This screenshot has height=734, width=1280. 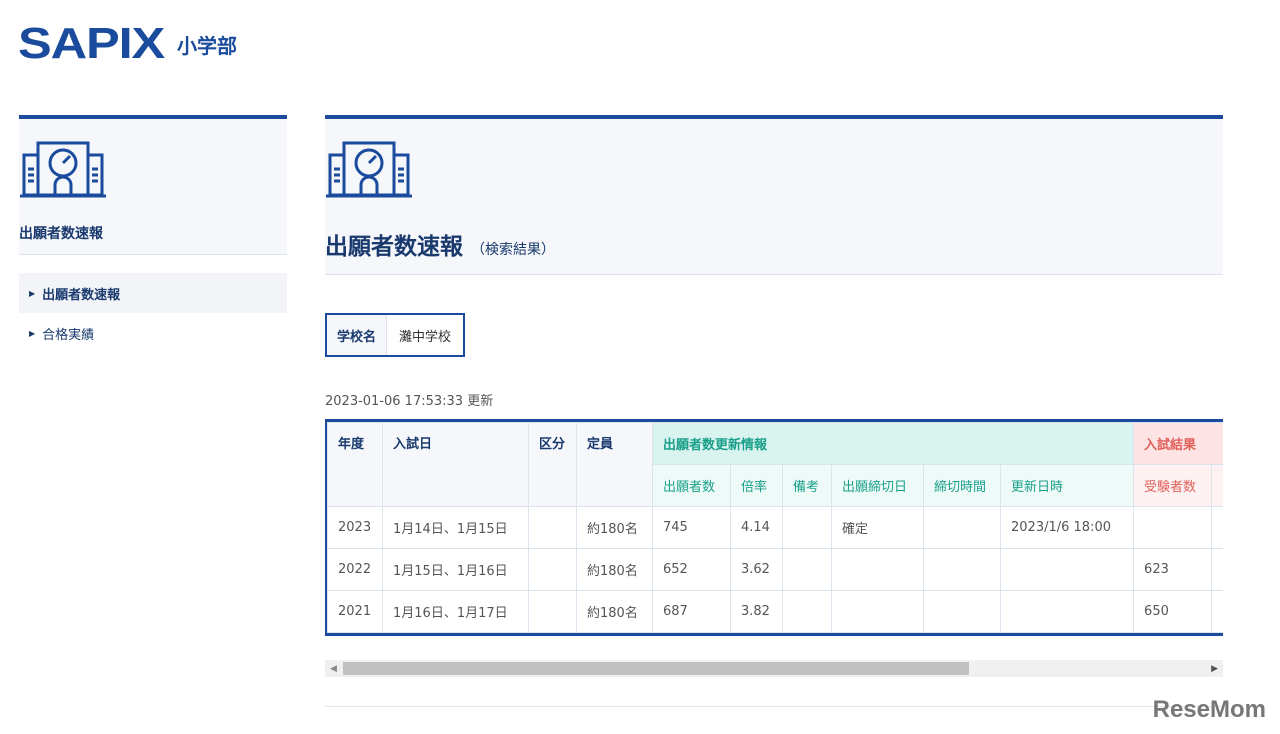 I want to click on school-label: 学校名, so click(x=357, y=335).